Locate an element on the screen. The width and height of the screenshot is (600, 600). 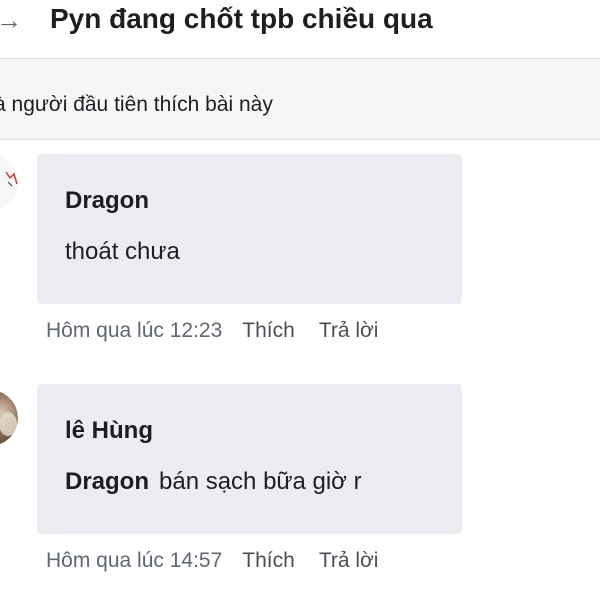
post-title: Pyn đang chốt tpb chiều qua is located at coordinates (241, 18).